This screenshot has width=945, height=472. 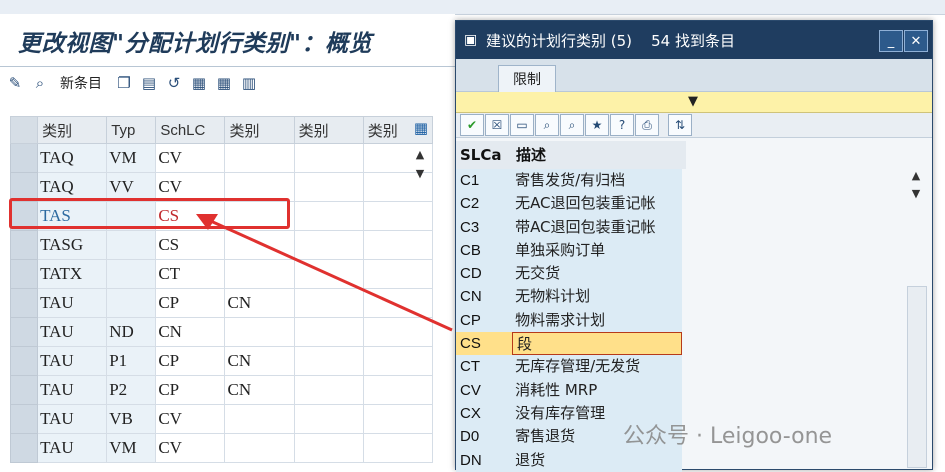 I want to click on col-header-category-2: 类别, so click(x=259, y=130).